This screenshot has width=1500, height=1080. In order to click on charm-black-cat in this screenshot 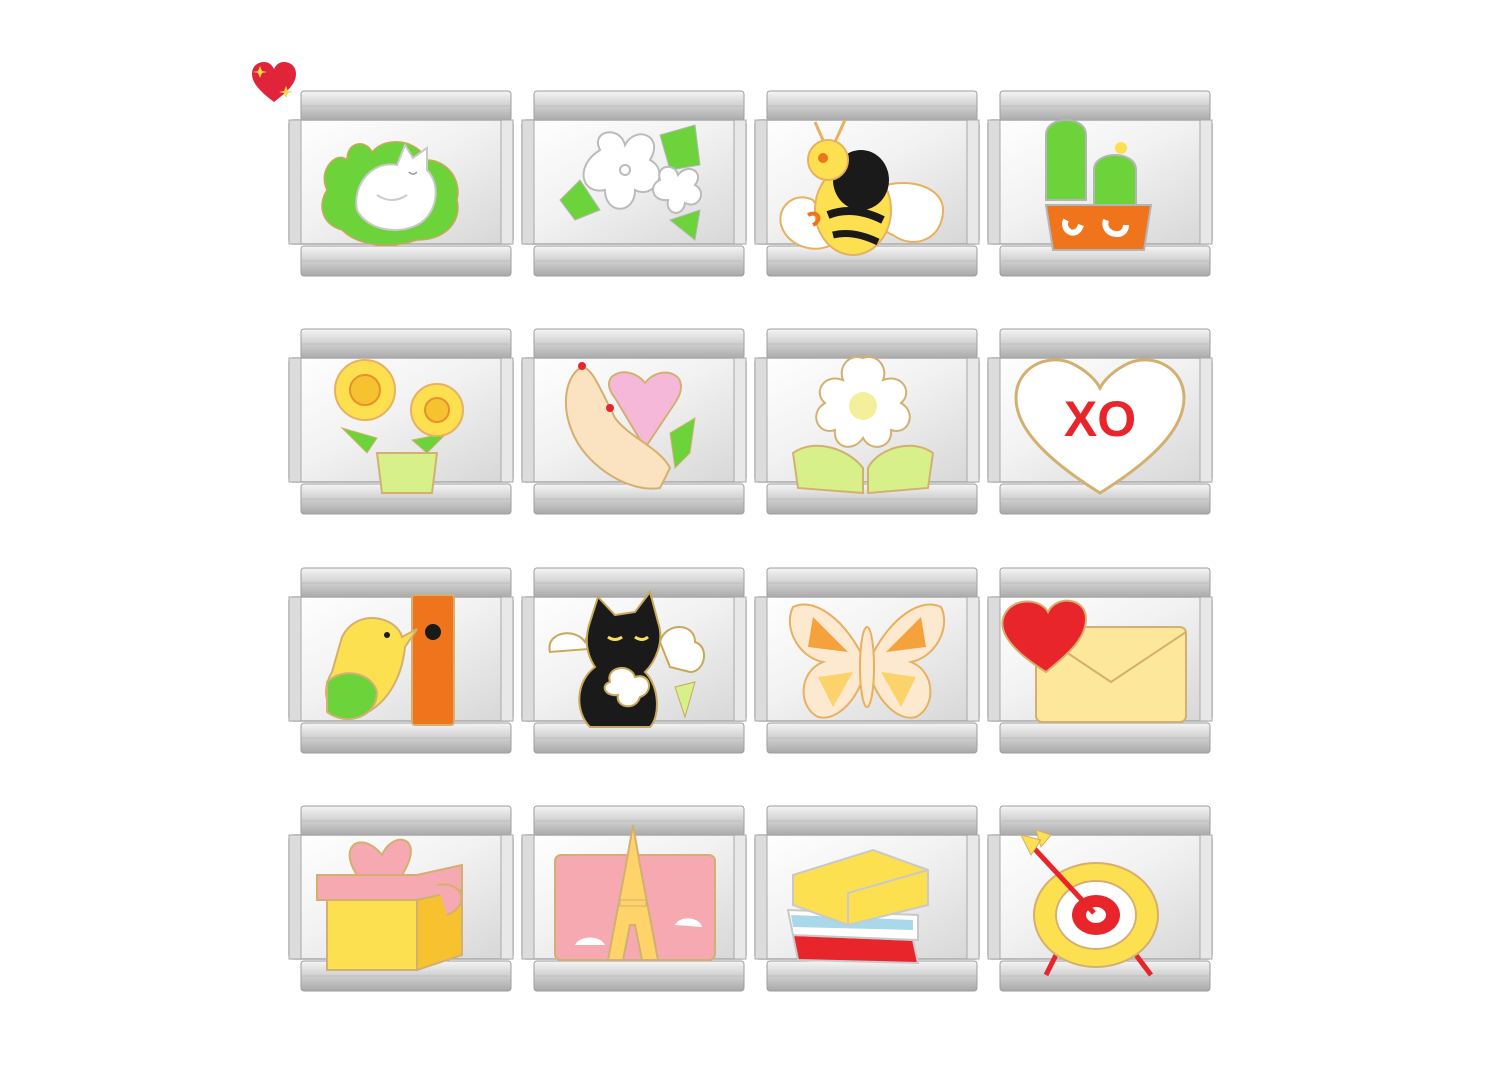, I will do `click(634, 661)`.